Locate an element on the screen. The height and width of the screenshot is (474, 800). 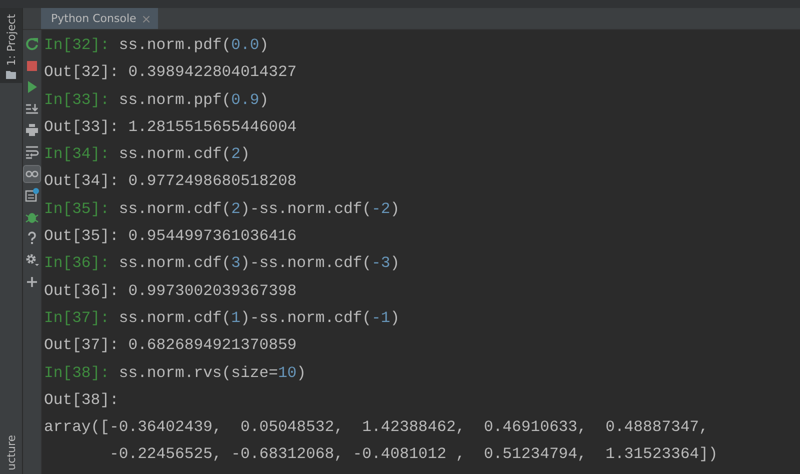
output-text: Out[37]: 0.6826894921370859 is located at coordinates (170, 345).